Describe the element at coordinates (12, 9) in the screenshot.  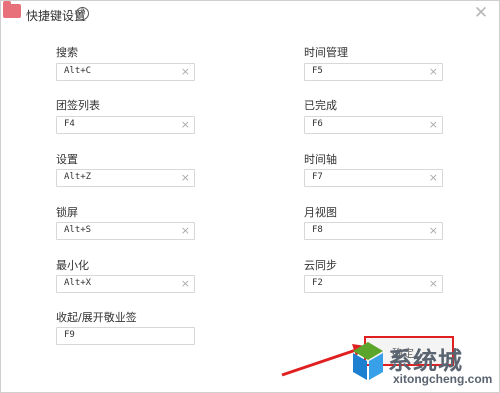
I see `app-logo-icon` at that location.